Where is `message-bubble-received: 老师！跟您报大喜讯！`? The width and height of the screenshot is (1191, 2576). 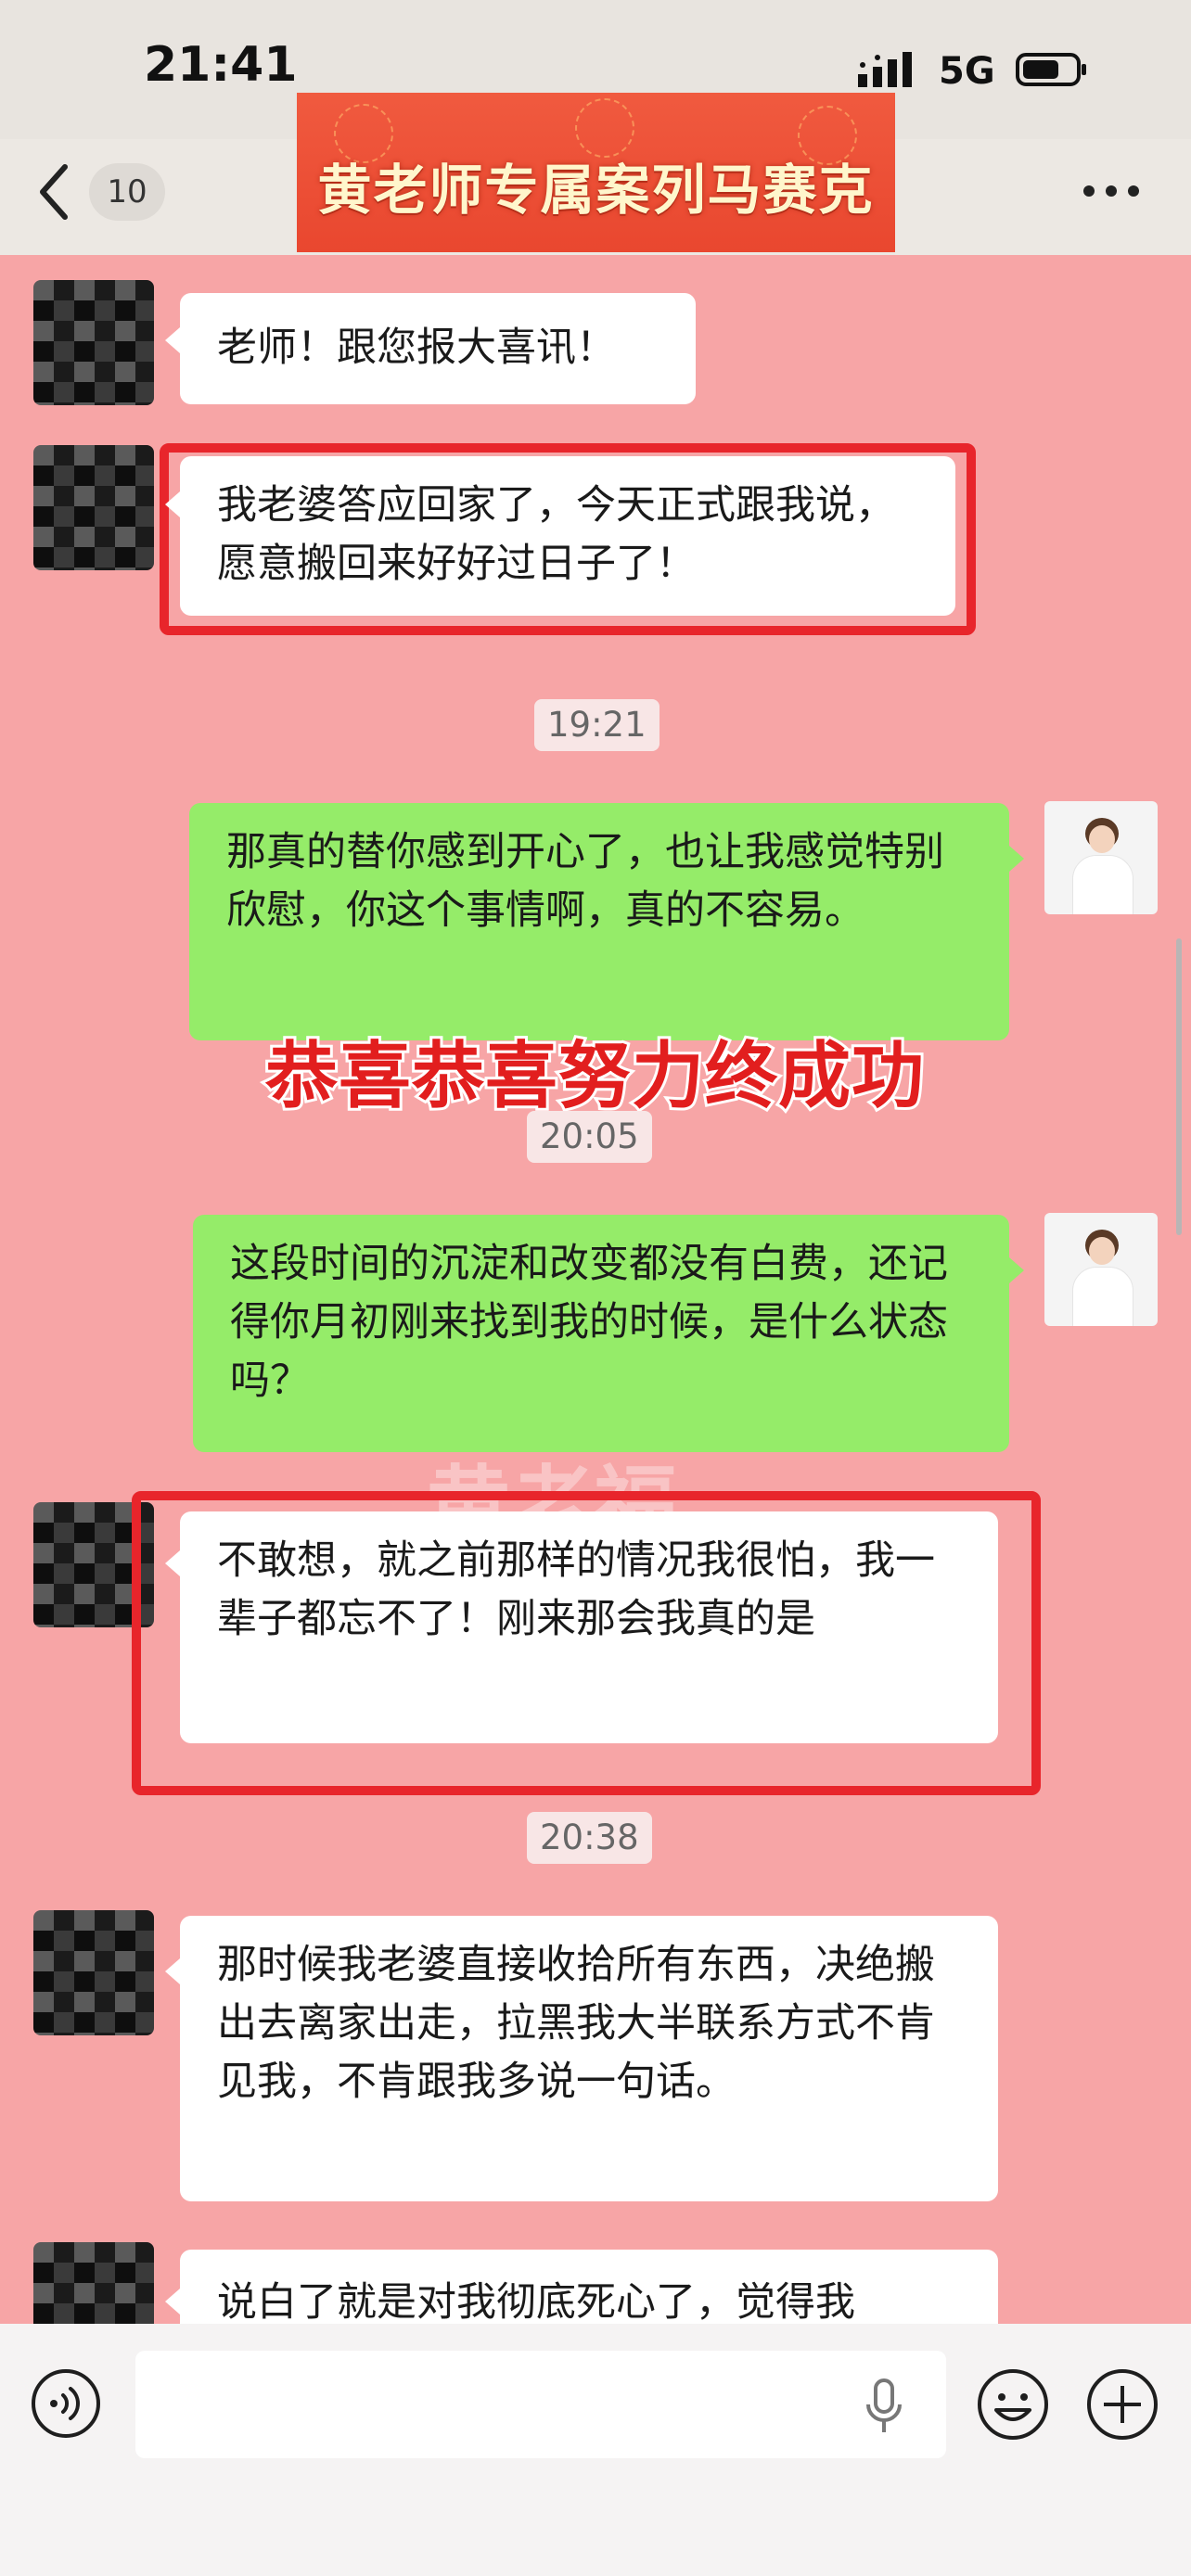 message-bubble-received: 老师！跟您报大喜讯！ is located at coordinates (438, 348).